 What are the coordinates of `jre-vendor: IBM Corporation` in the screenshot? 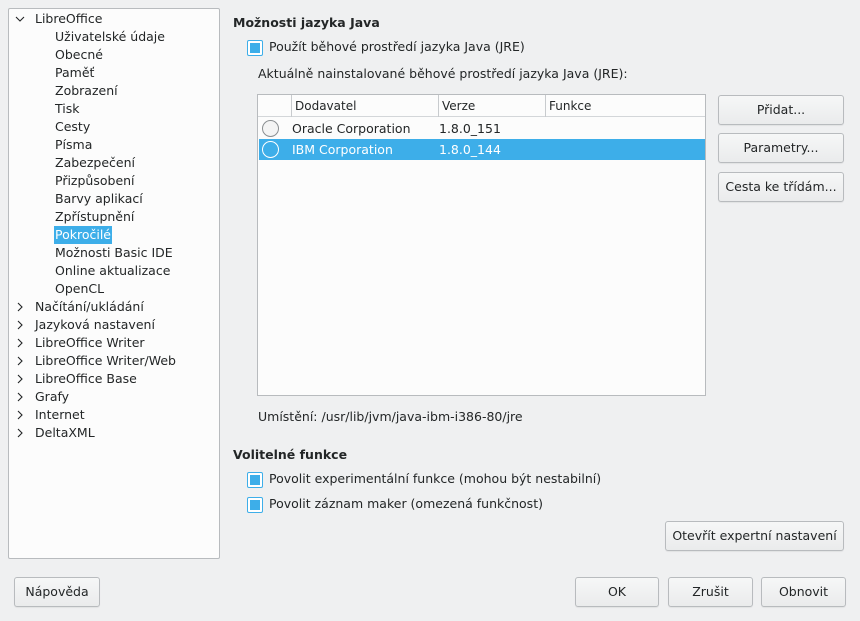 It's located at (342, 149).